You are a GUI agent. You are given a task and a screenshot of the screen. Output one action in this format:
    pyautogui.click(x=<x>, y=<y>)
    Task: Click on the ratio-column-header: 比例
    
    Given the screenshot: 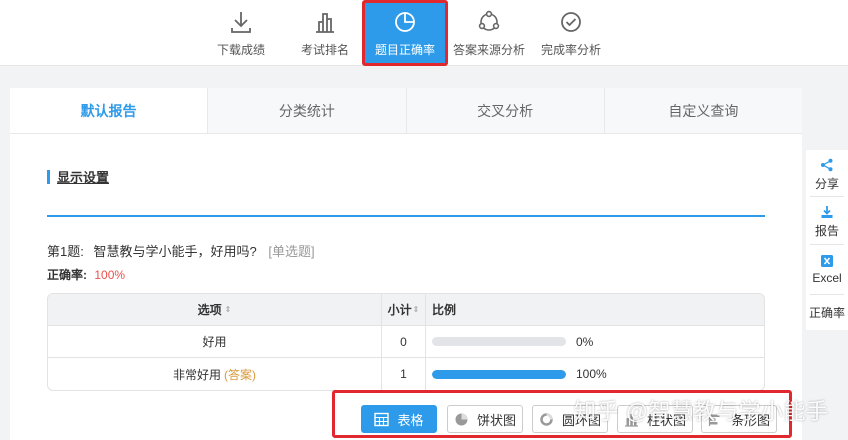 What is the action you would take?
    pyautogui.click(x=595, y=309)
    